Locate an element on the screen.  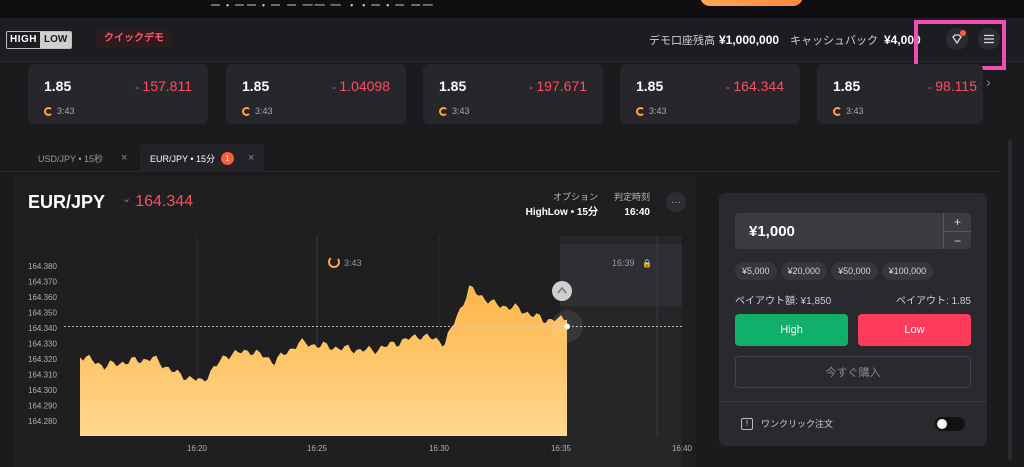
payout-row: ペイアウト額: ¥1,850 ペイアウト: 1.85 is located at coordinates (853, 299).